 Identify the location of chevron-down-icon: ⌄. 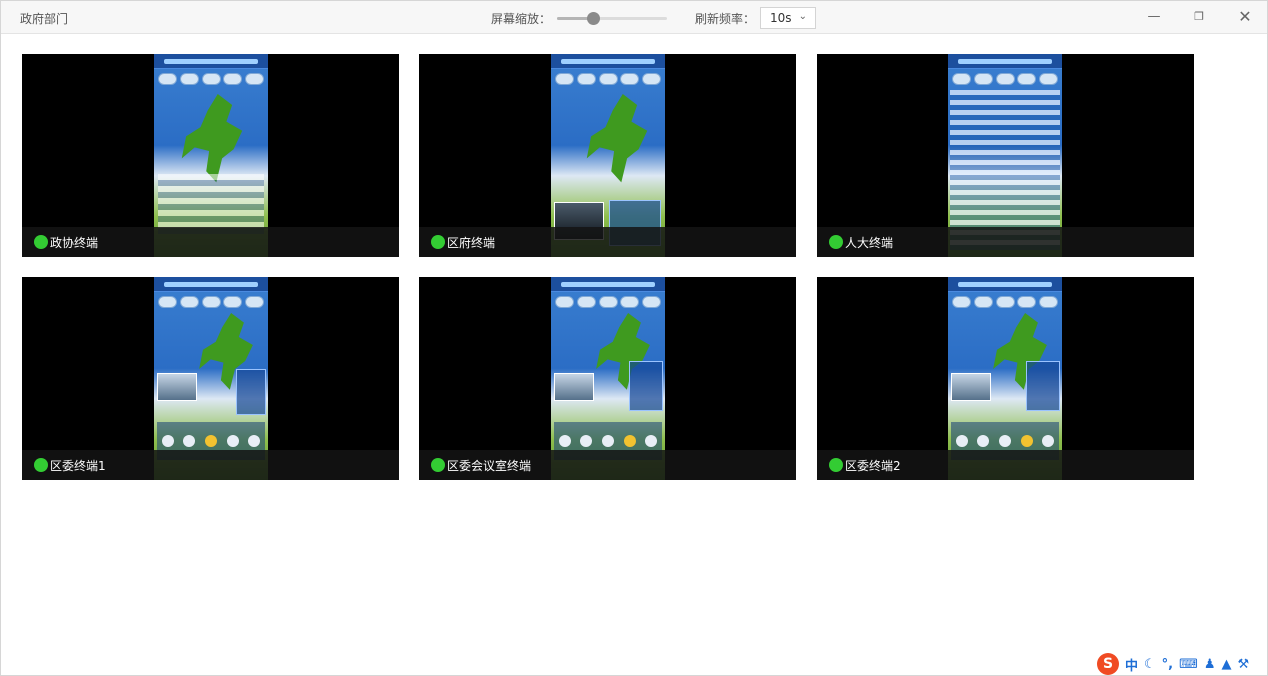
(802, 16).